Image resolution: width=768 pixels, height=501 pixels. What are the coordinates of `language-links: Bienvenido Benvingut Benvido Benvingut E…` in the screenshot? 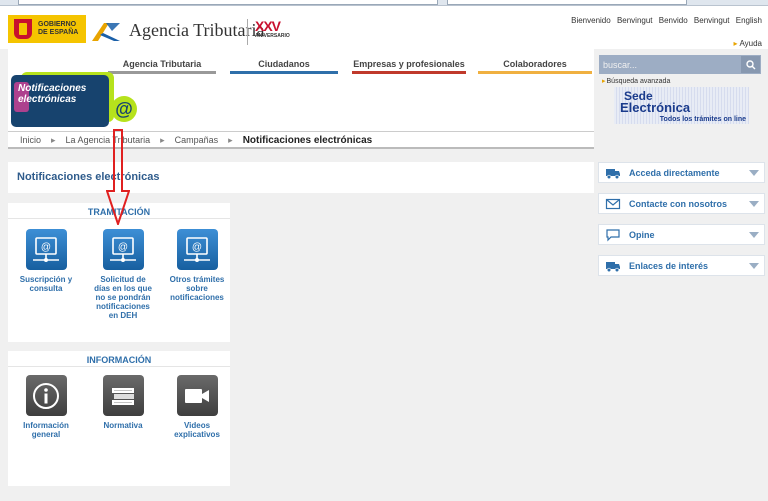 It's located at (664, 20).